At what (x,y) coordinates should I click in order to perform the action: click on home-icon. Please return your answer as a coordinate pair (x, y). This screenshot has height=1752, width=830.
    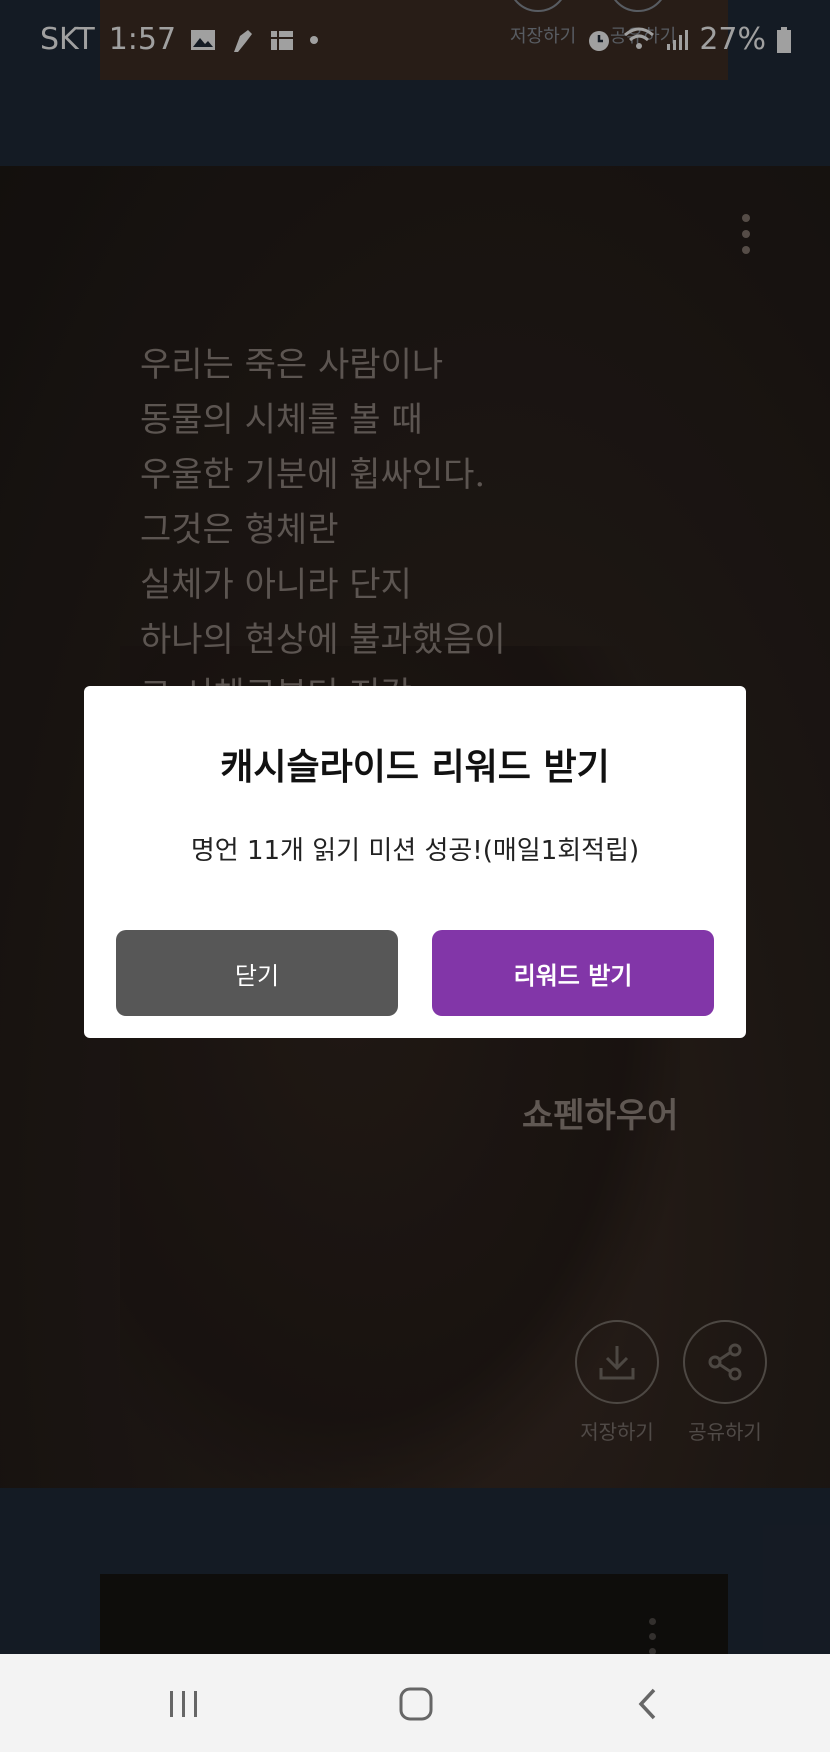
    Looking at the image, I should click on (416, 1704).